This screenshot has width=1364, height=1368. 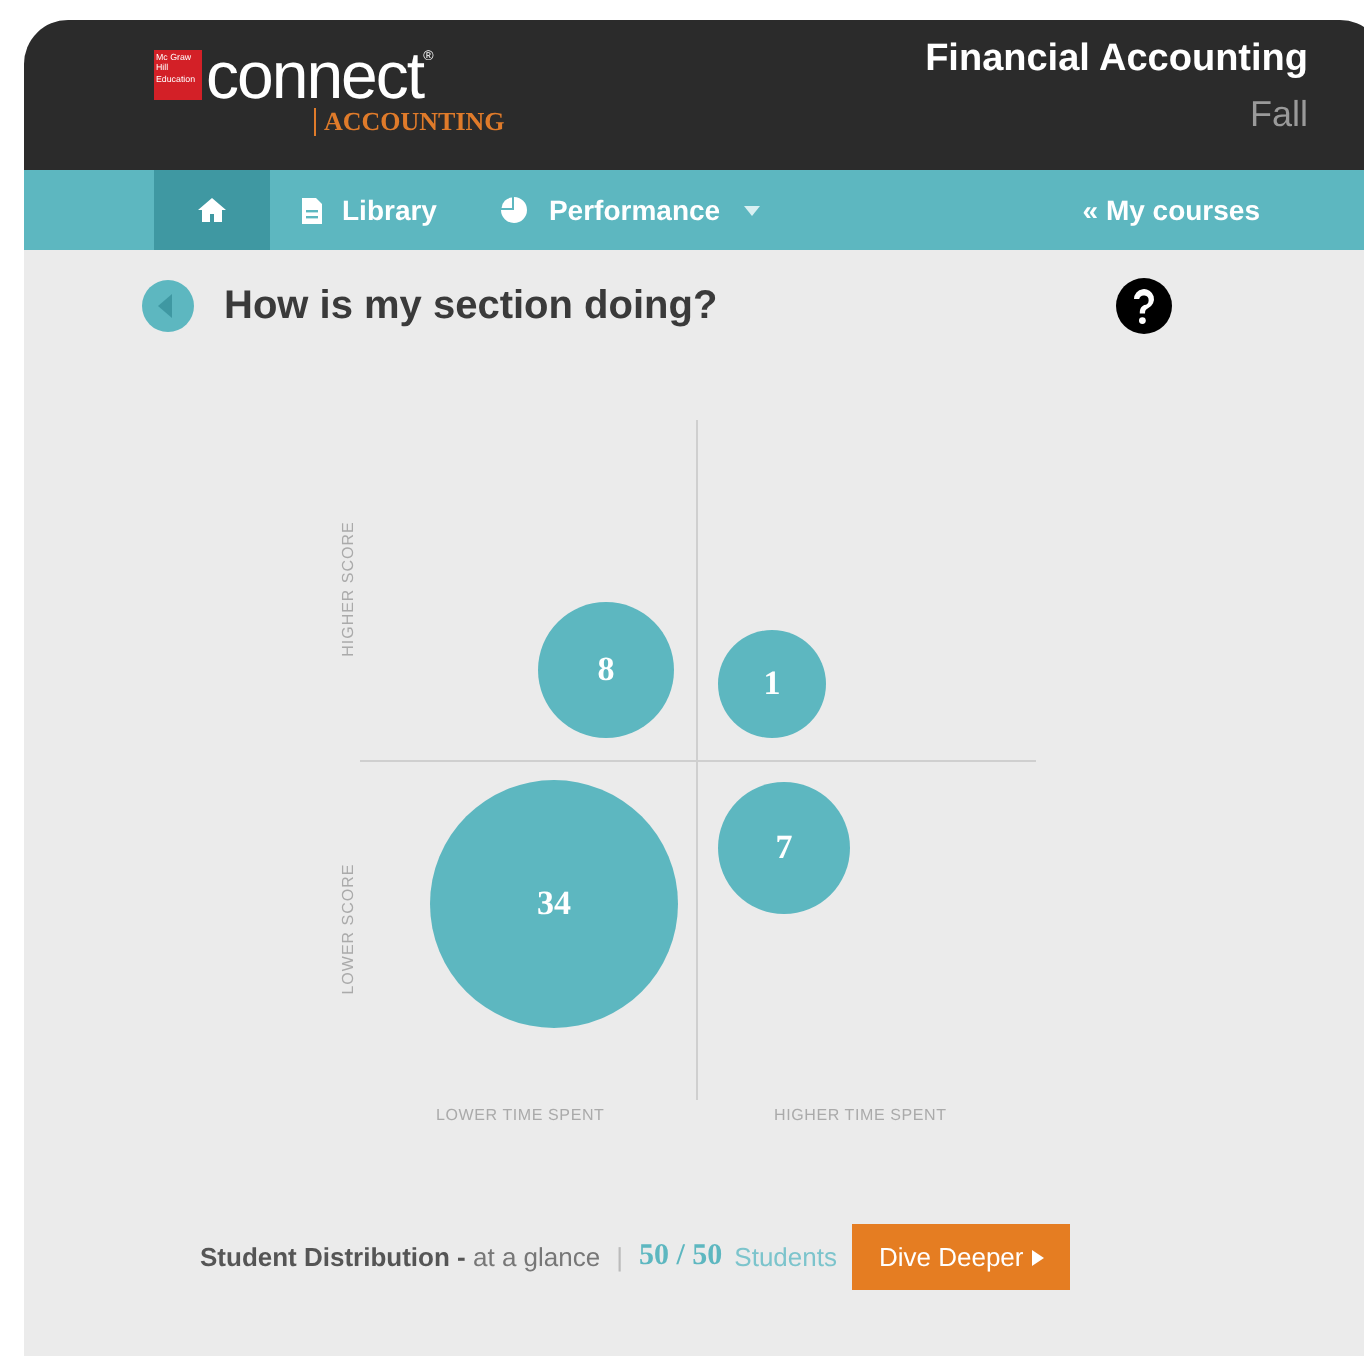 I want to click on nav-tab, so click(x=212, y=210).